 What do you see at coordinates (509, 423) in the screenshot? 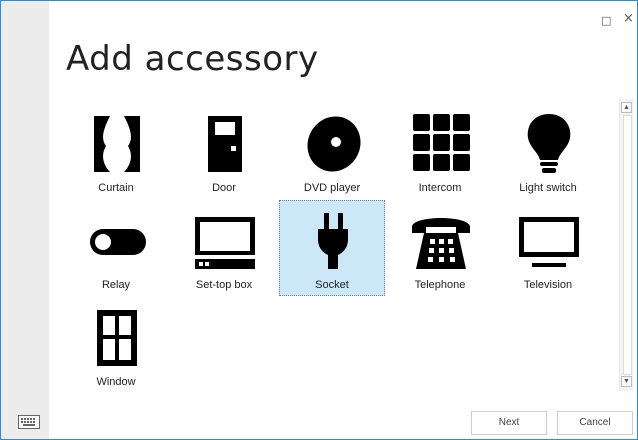
I see `next-button: Next` at bounding box center [509, 423].